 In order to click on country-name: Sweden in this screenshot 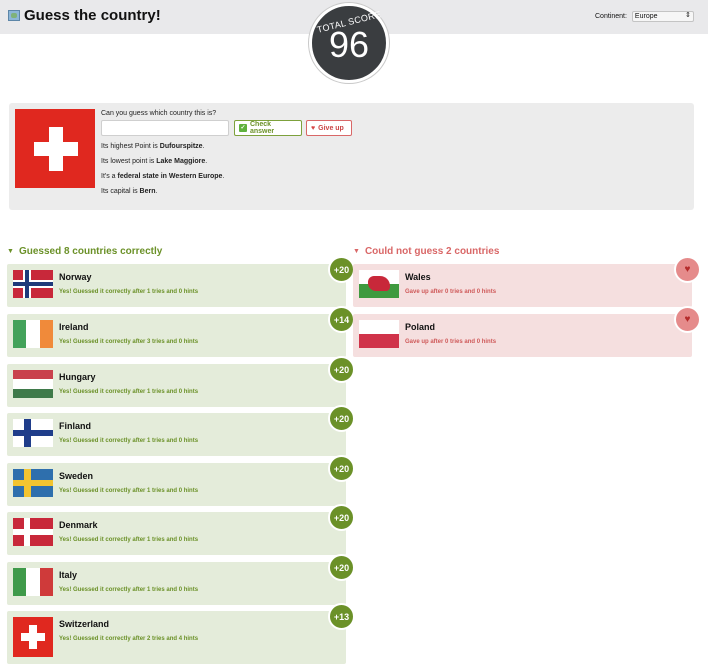, I will do `click(76, 476)`.